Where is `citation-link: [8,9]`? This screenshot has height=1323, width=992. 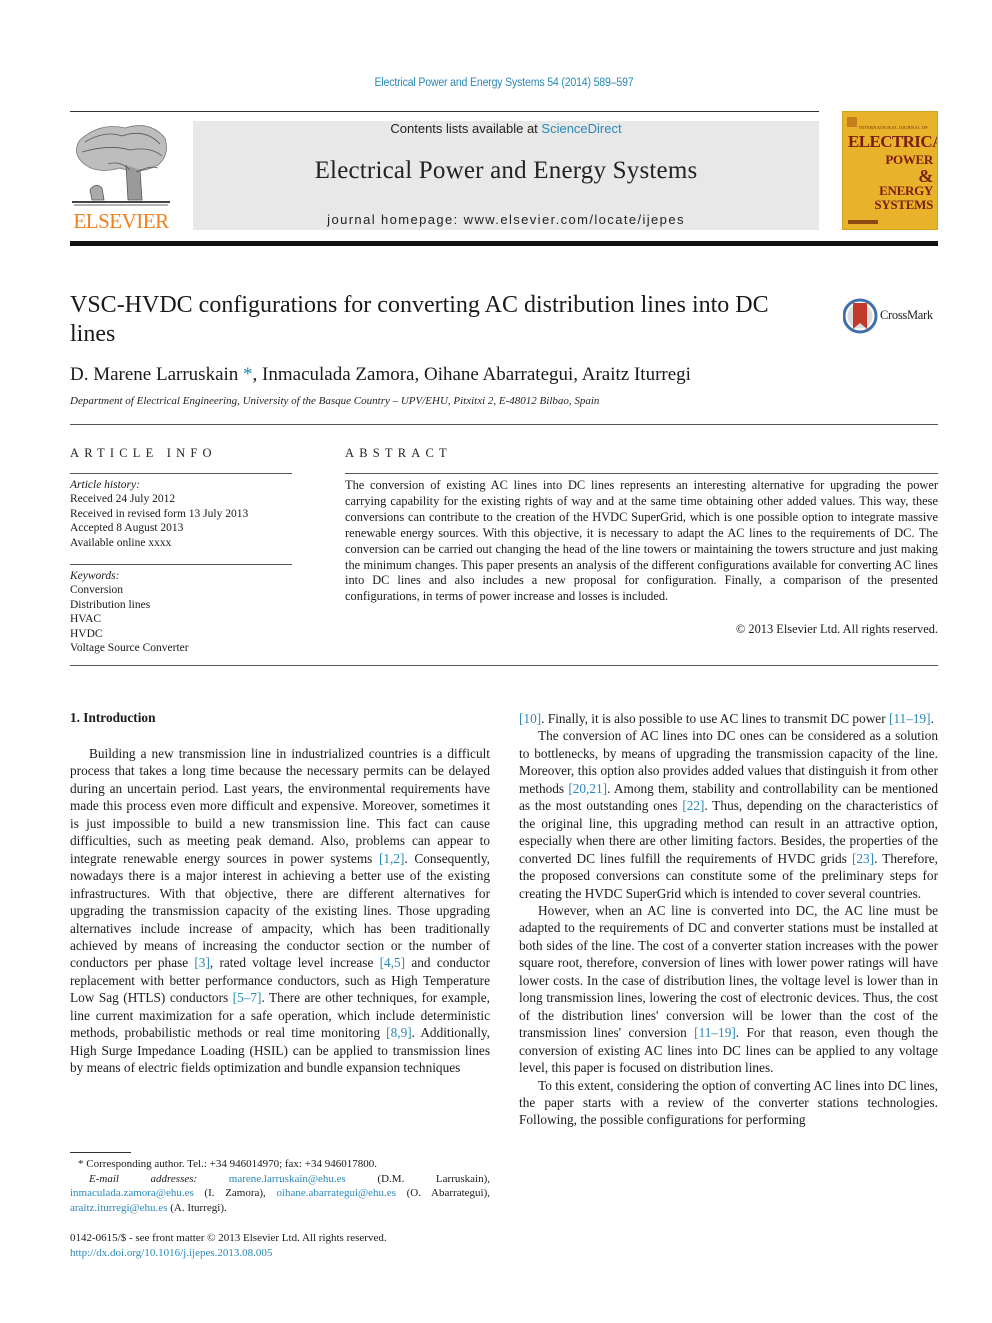
citation-link: [8,9] is located at coordinates (398, 1032).